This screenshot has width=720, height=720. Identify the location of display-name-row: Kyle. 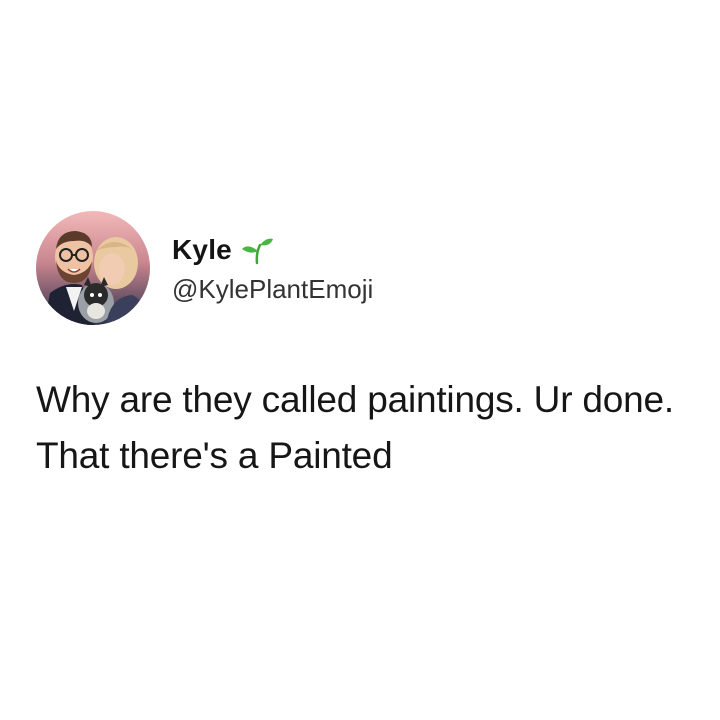
(272, 250).